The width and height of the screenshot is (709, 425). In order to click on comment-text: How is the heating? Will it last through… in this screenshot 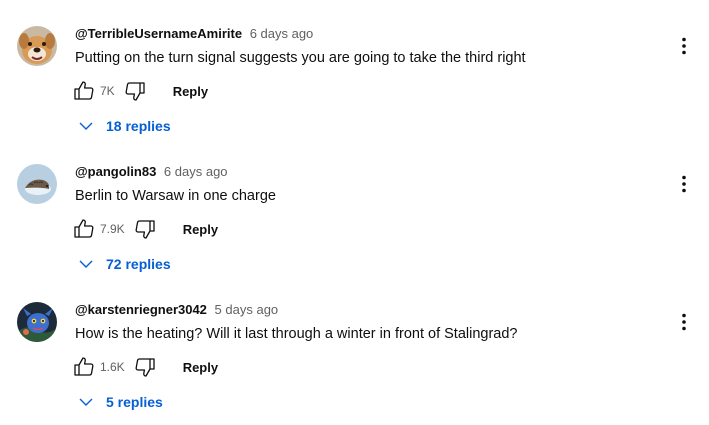, I will do `click(296, 334)`.